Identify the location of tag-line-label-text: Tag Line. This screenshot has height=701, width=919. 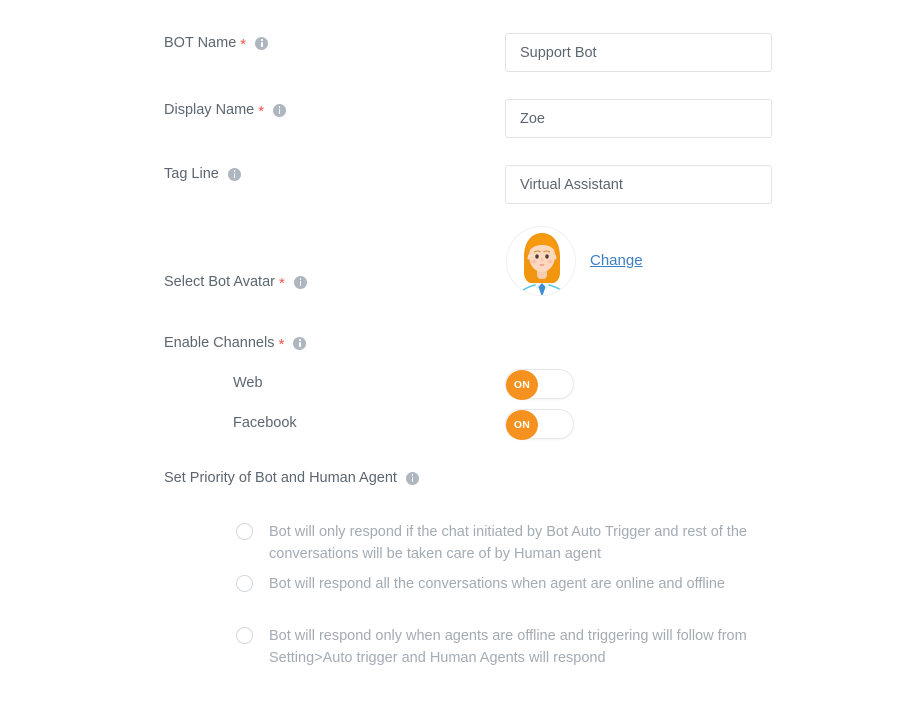
(191, 174).